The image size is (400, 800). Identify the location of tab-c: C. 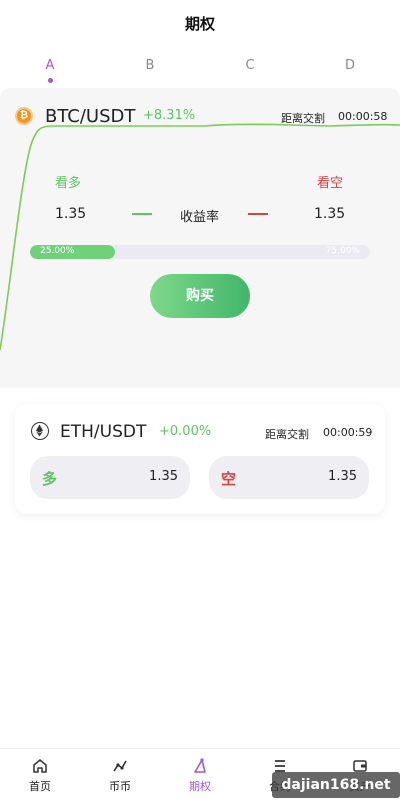
(250, 65).